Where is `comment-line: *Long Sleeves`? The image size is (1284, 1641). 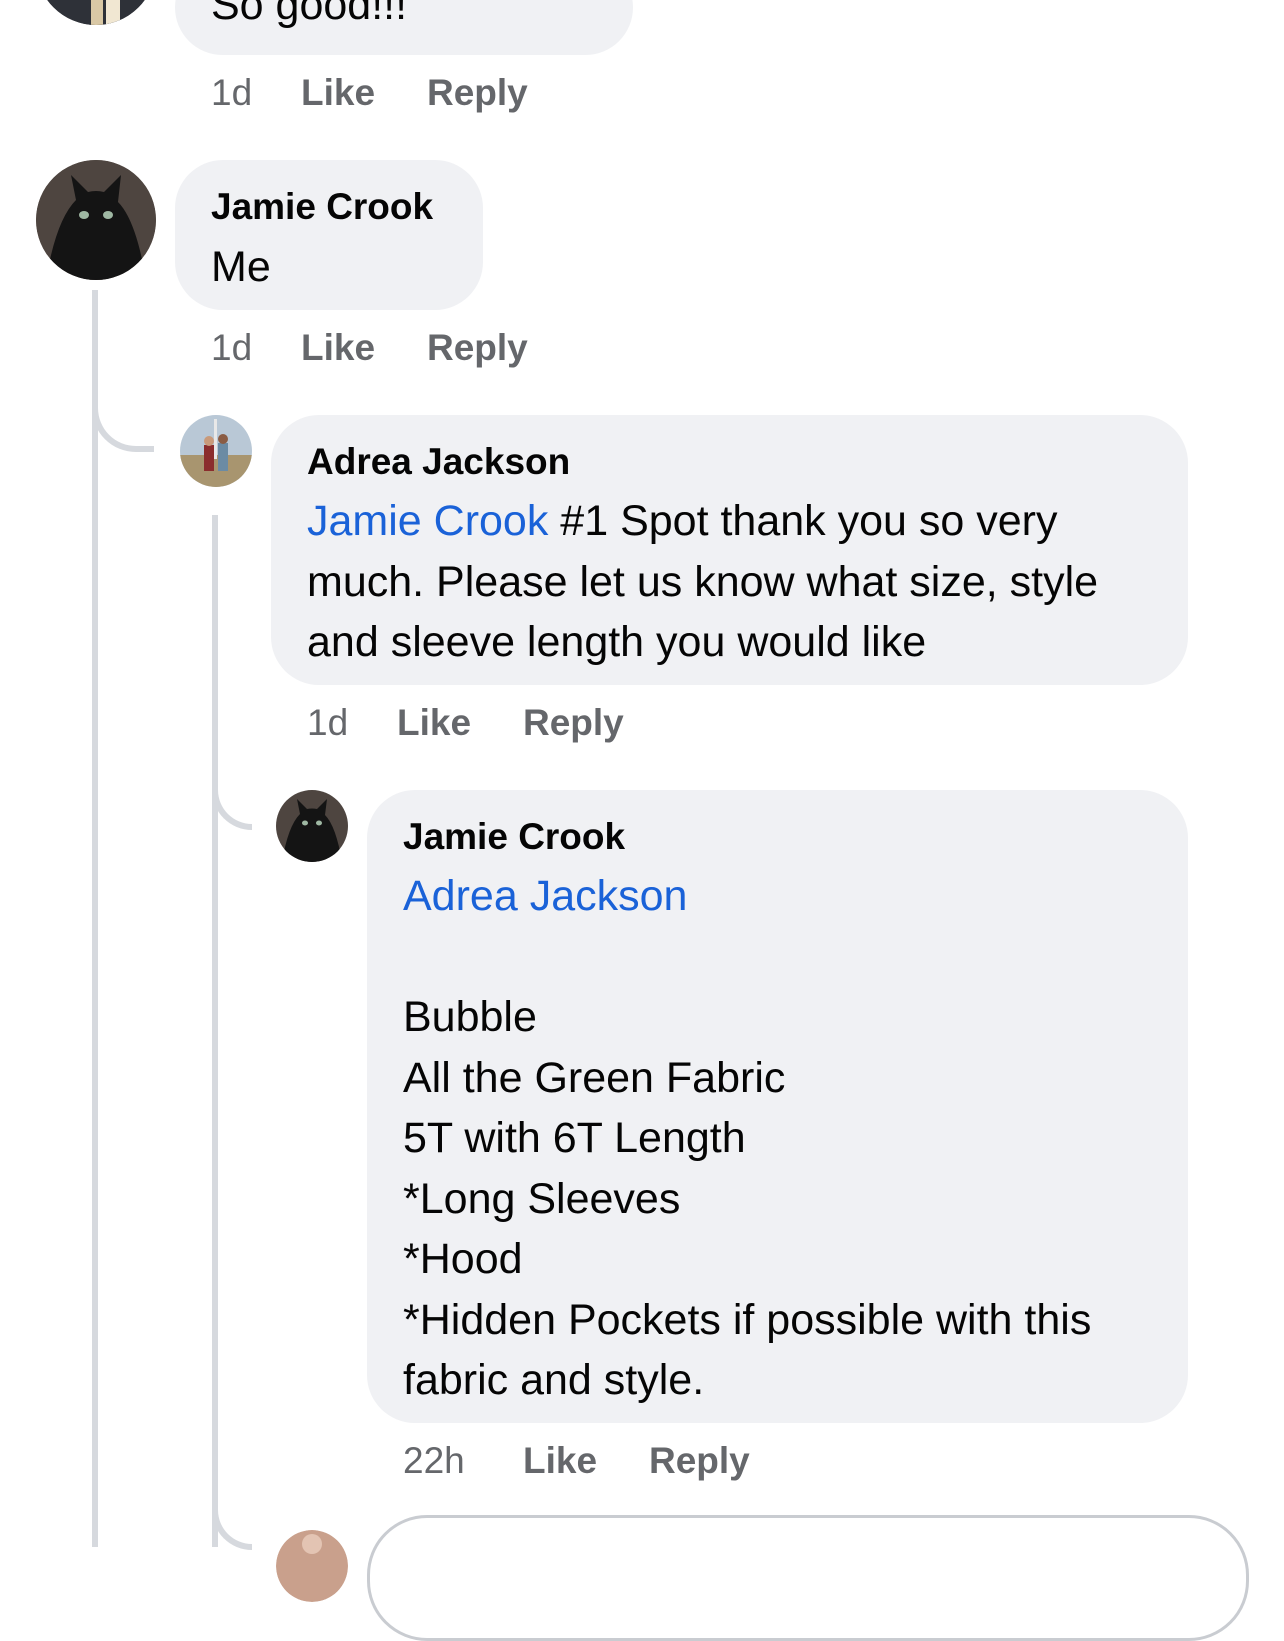
comment-line: *Long Sleeves is located at coordinates (542, 1198).